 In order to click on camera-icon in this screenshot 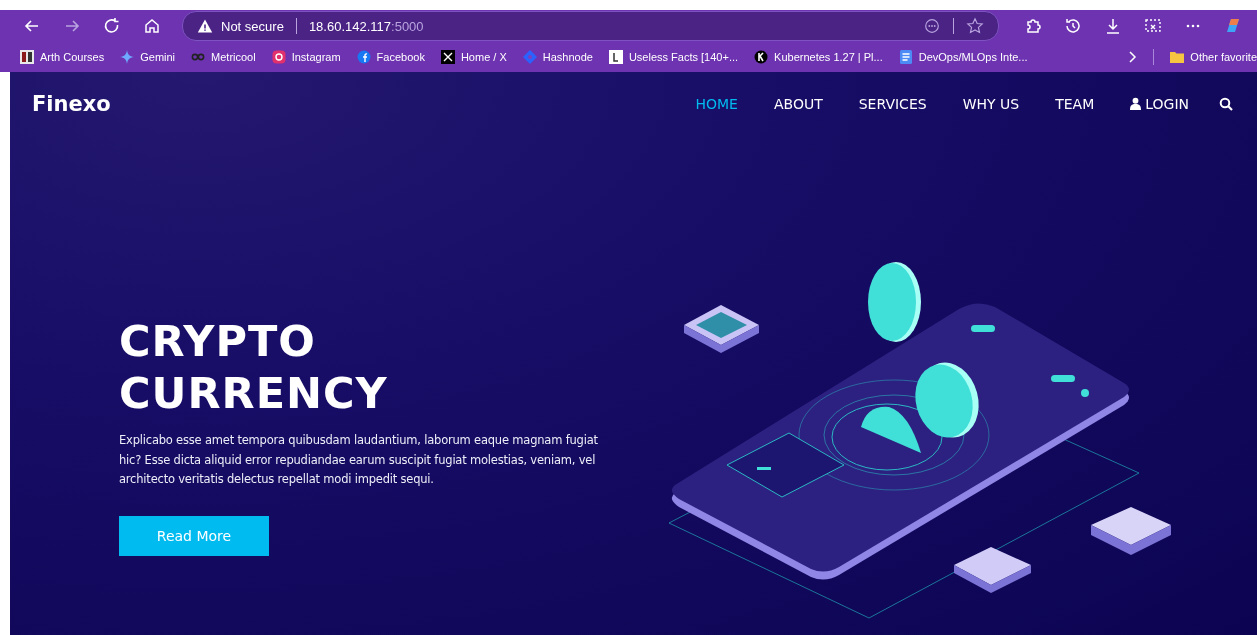, I will do `click(278, 57)`.